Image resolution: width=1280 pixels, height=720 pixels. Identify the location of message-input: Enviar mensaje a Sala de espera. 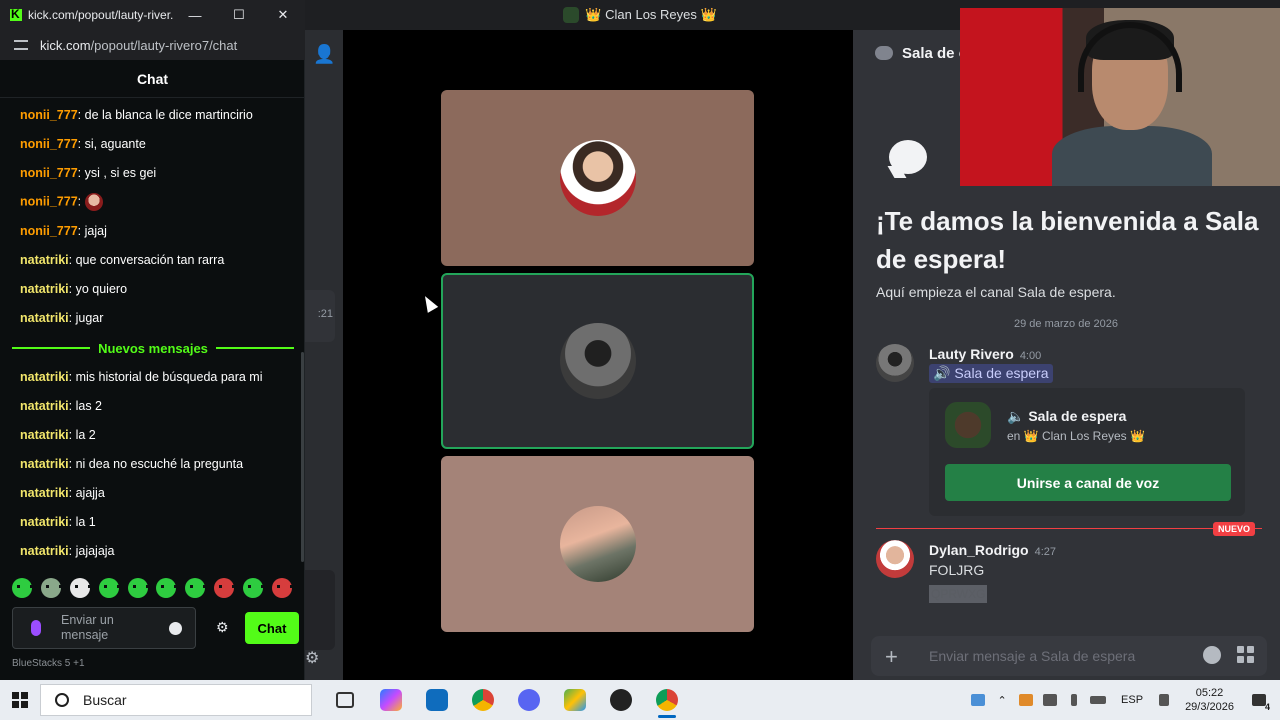
(1032, 656).